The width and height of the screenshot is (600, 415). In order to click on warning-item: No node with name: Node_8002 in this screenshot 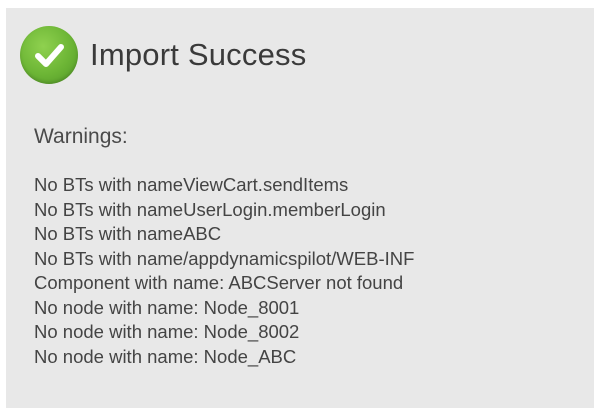, I will do `click(167, 331)`.